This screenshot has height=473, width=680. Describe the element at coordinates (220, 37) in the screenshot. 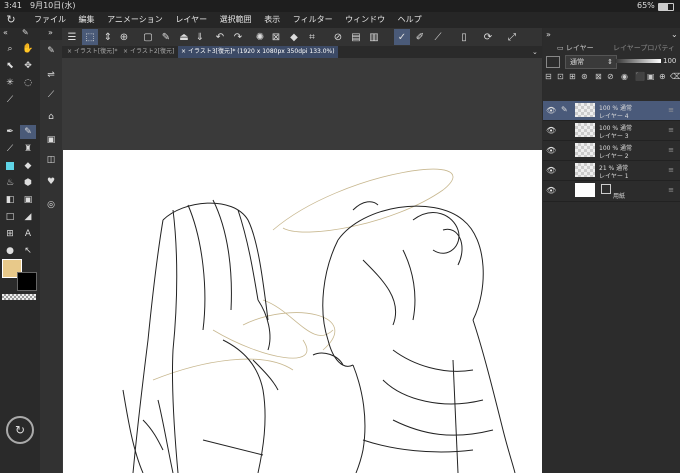

I see `undo-icon: ↶` at that location.